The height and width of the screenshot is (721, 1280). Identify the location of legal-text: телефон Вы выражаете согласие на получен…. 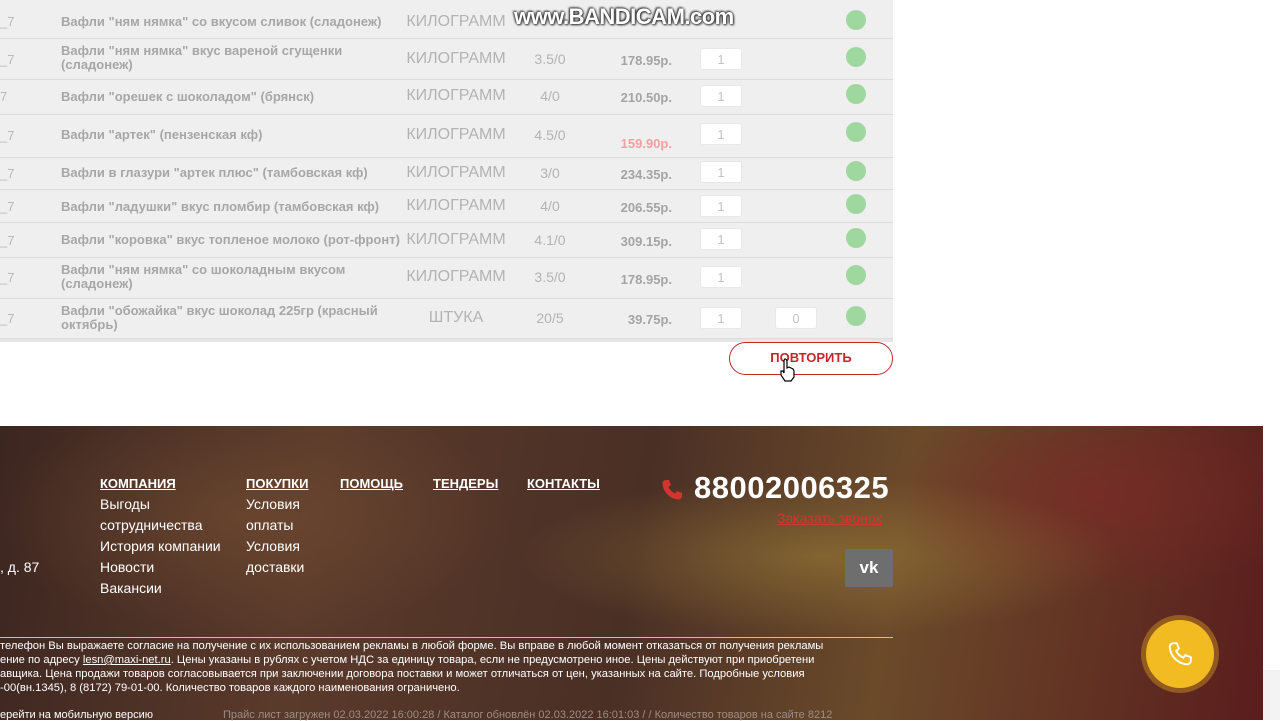
(450, 667).